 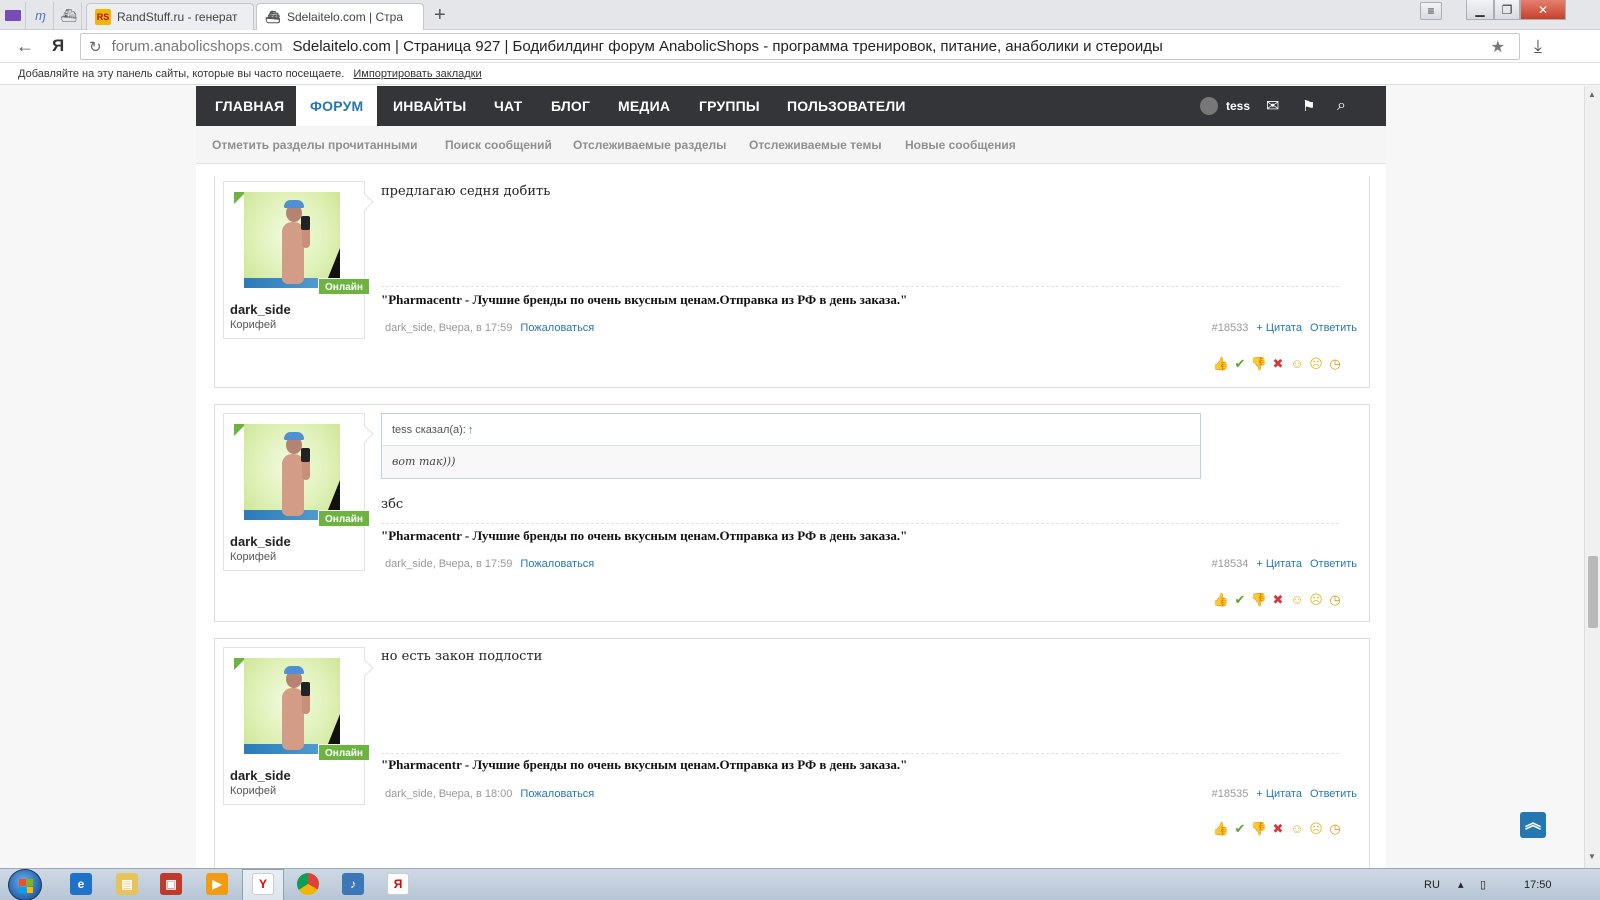 What do you see at coordinates (791, 446) in the screenshot?
I see `quoted-message: tess сказал(а): ↑ вот так)))` at bounding box center [791, 446].